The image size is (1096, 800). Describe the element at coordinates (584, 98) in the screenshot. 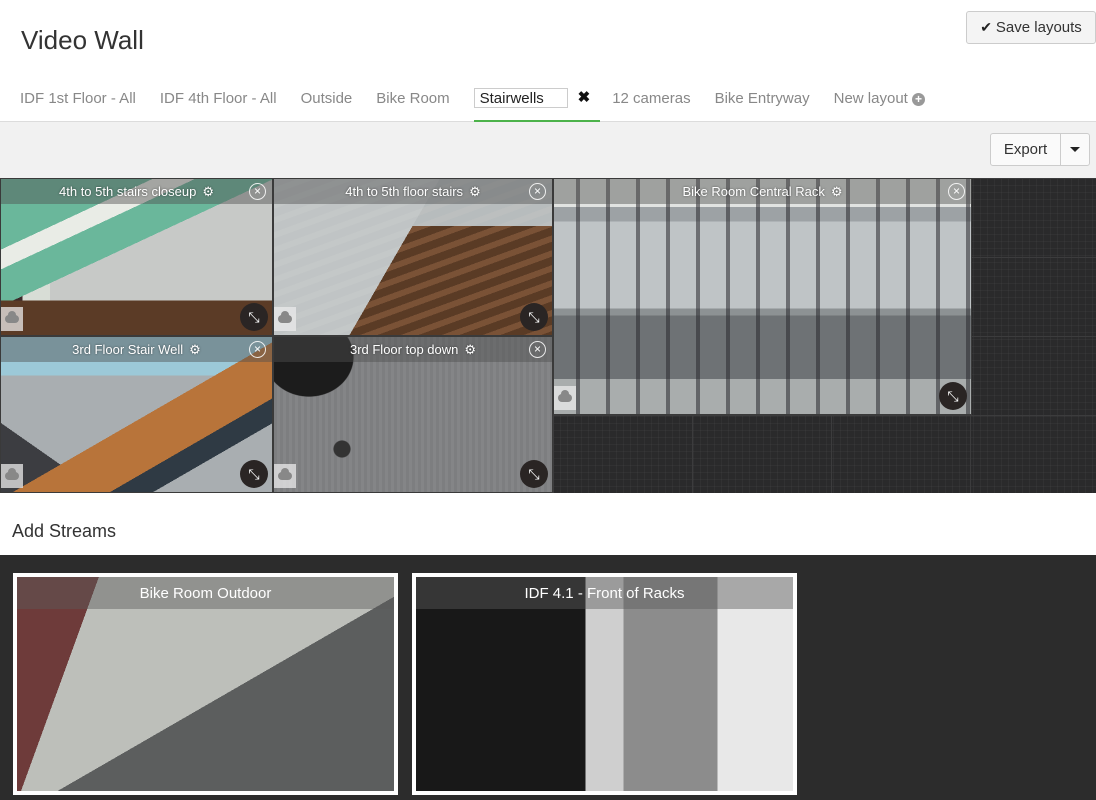

I see `close-icon: ✖` at that location.